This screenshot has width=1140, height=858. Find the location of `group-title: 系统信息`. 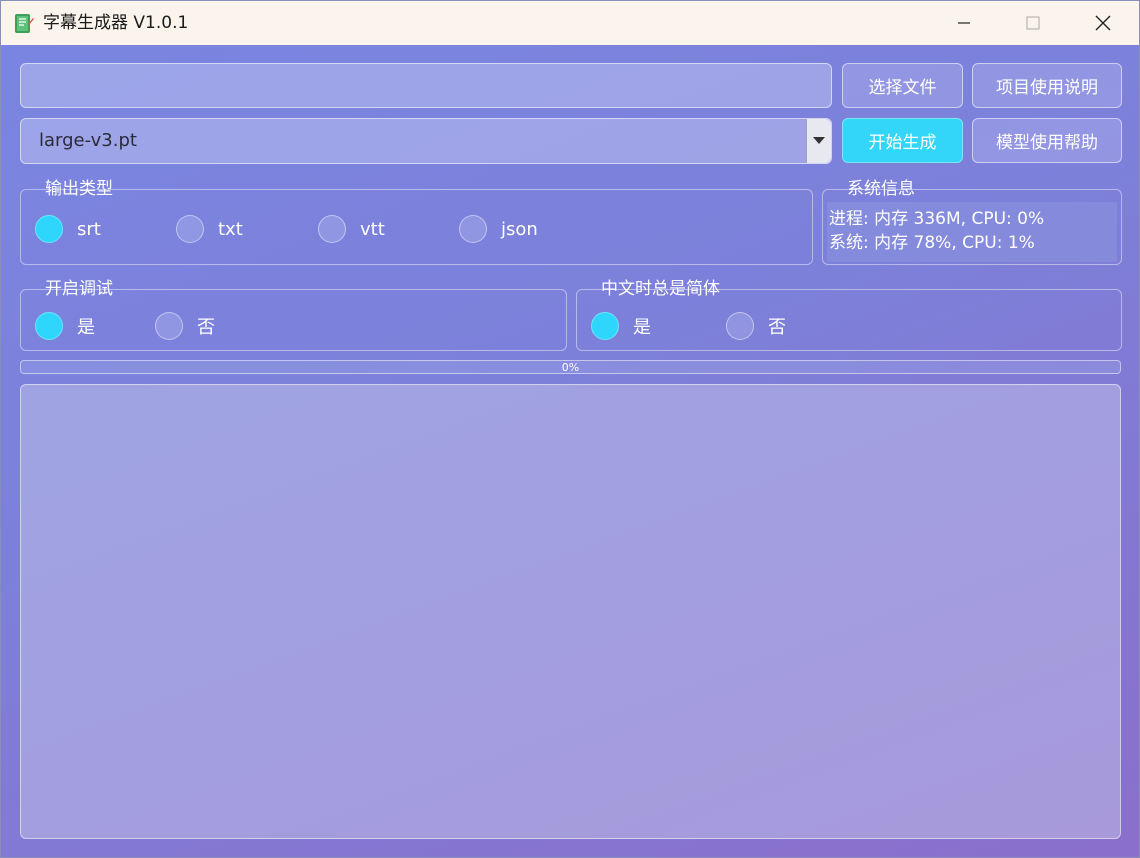

group-title: 系统信息 is located at coordinates (881, 189).